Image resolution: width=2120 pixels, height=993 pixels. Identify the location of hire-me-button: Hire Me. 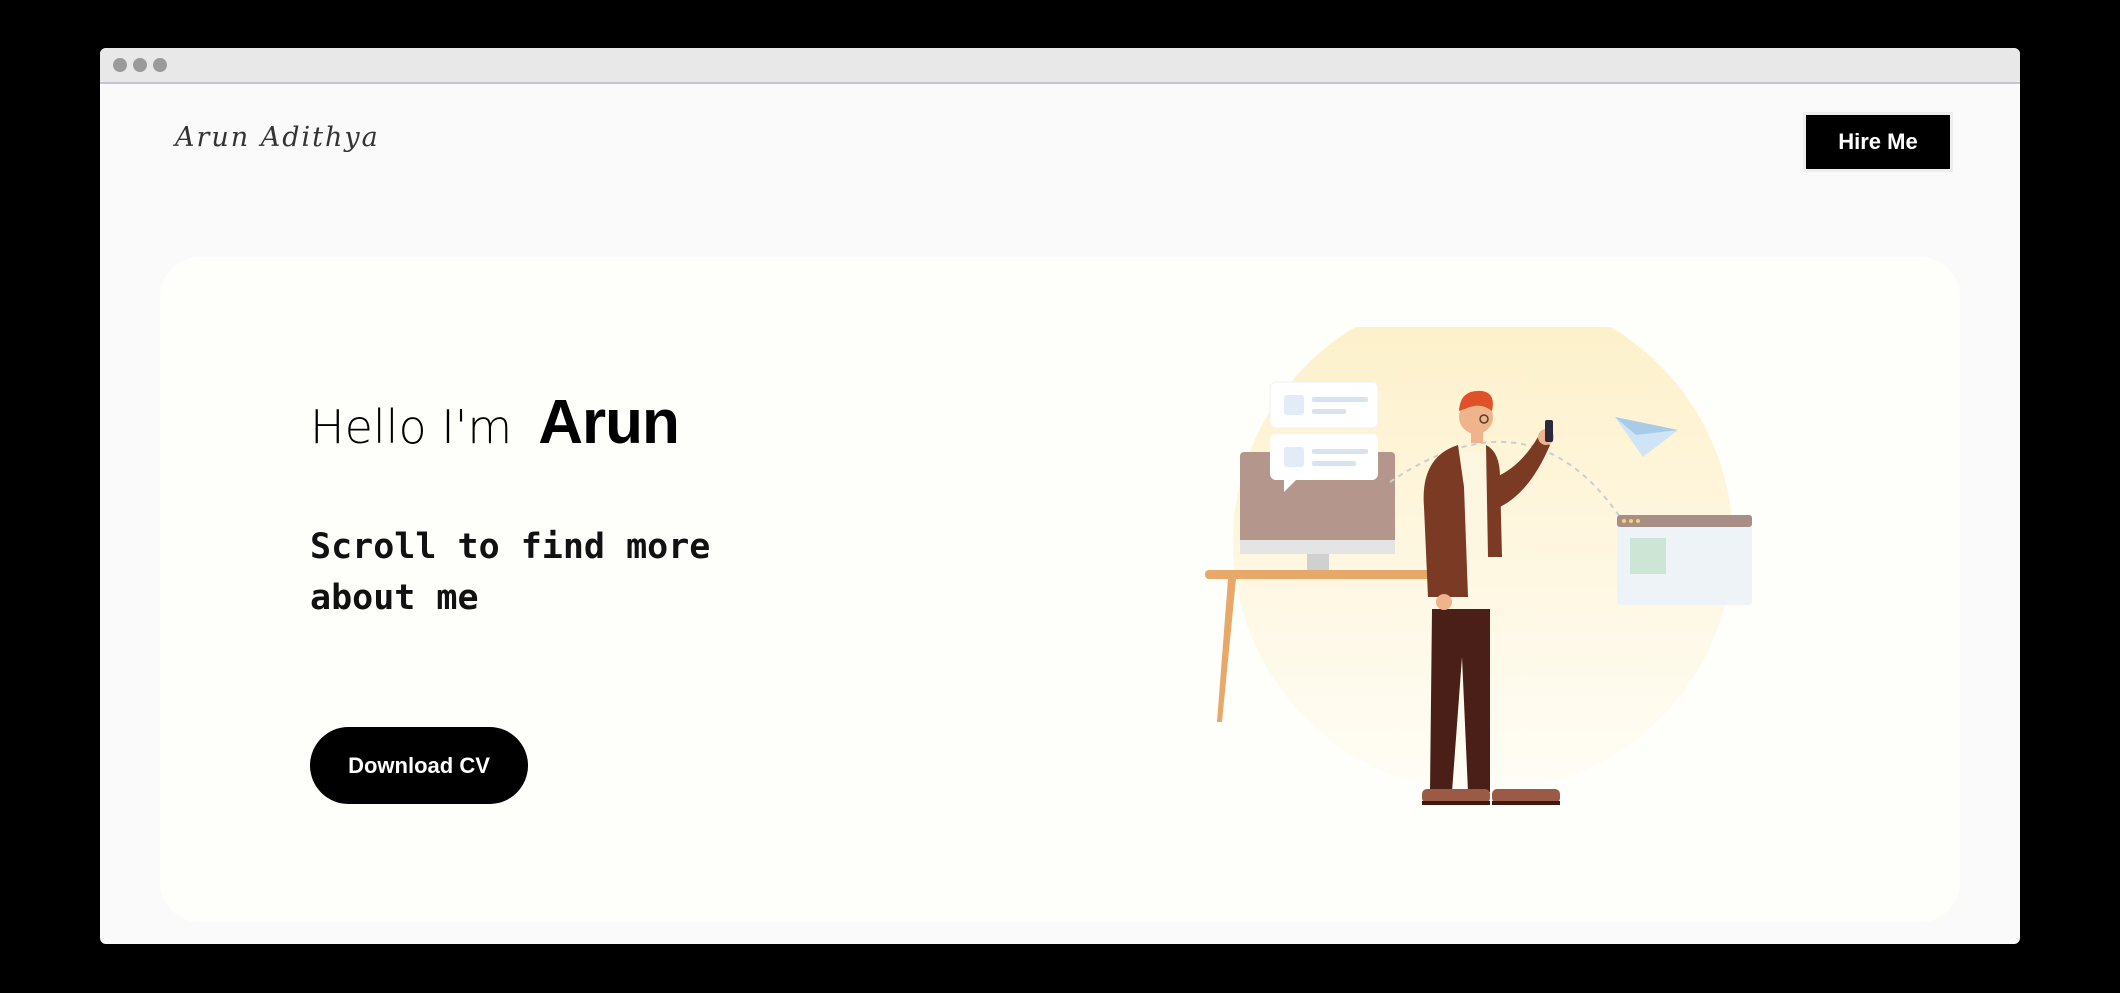
(1878, 142).